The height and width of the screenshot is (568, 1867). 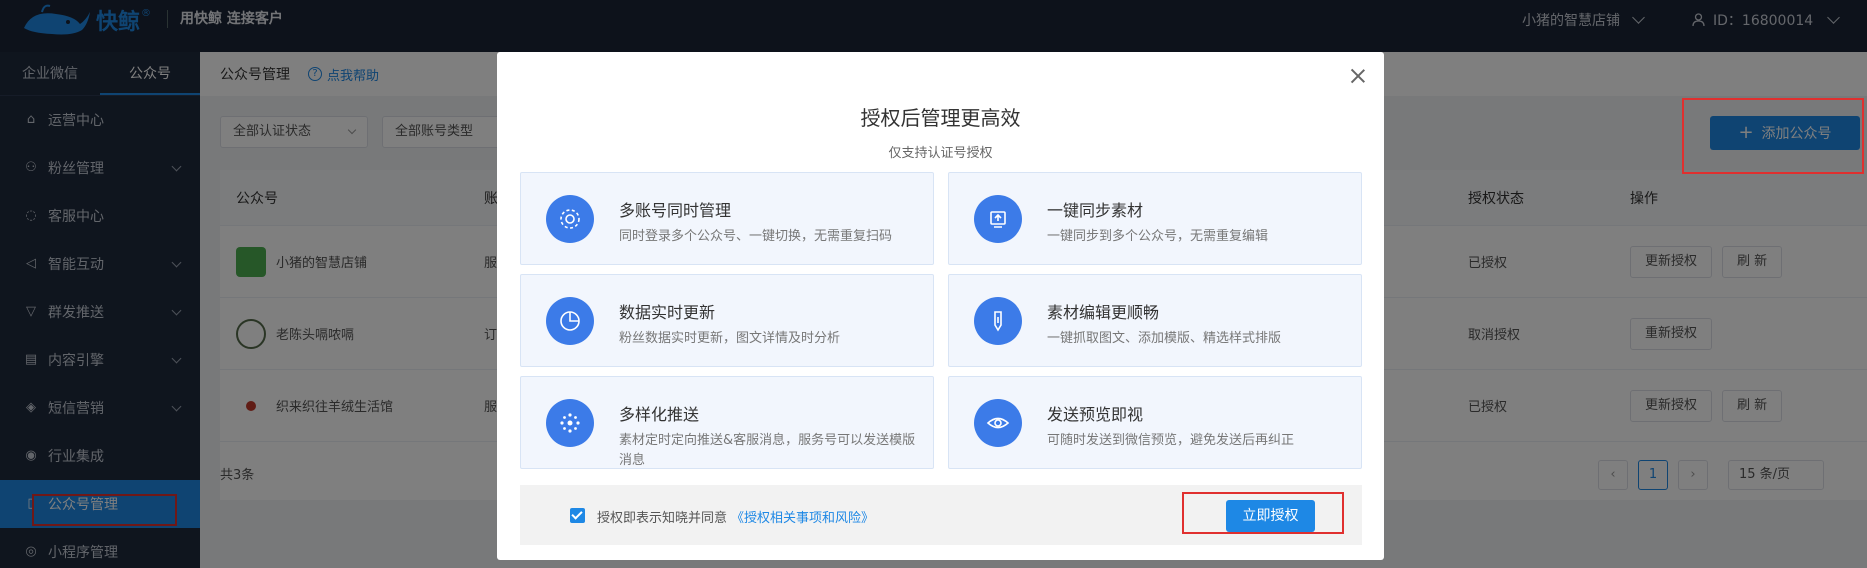 What do you see at coordinates (570, 321) in the screenshot?
I see `pie-chart-icon` at bounding box center [570, 321].